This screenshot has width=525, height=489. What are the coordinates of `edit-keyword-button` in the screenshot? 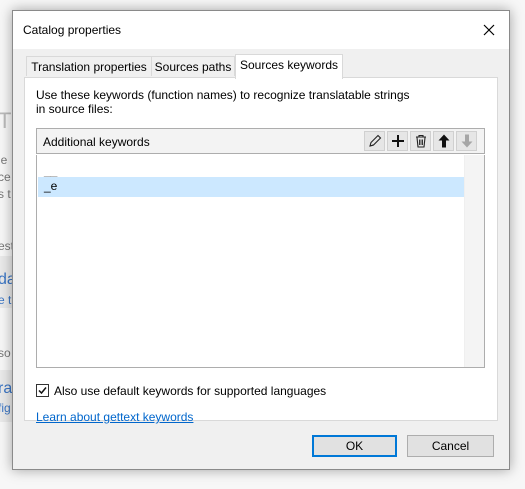 It's located at (374, 141).